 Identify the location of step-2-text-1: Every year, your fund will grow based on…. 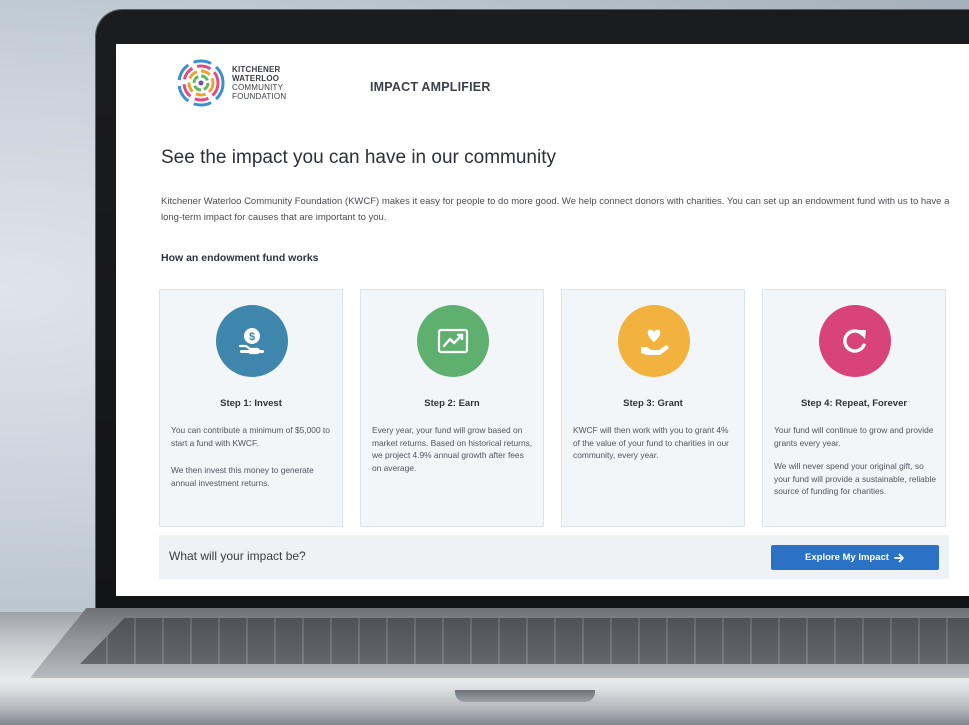
(452, 449).